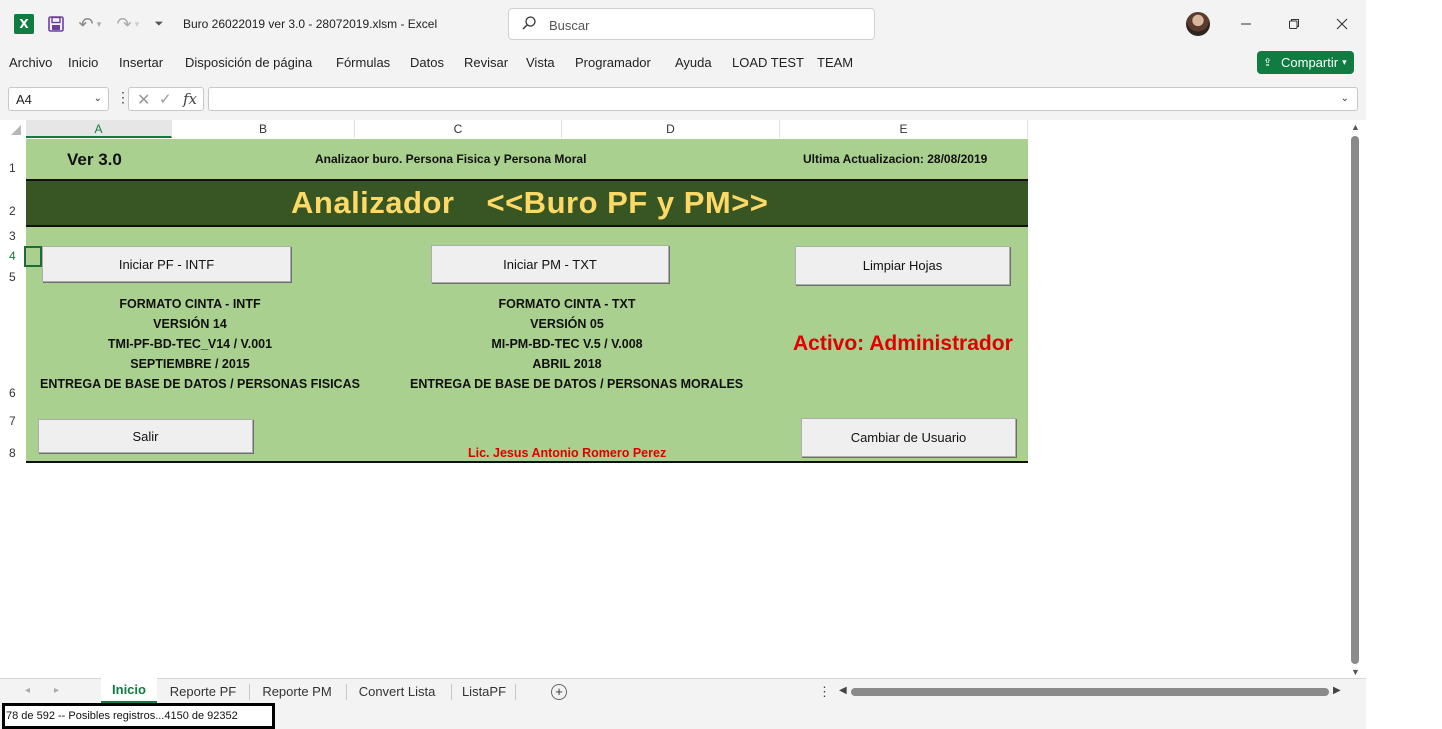 The image size is (1442, 729). What do you see at coordinates (699, 25) in the screenshot?
I see `search-input` at bounding box center [699, 25].